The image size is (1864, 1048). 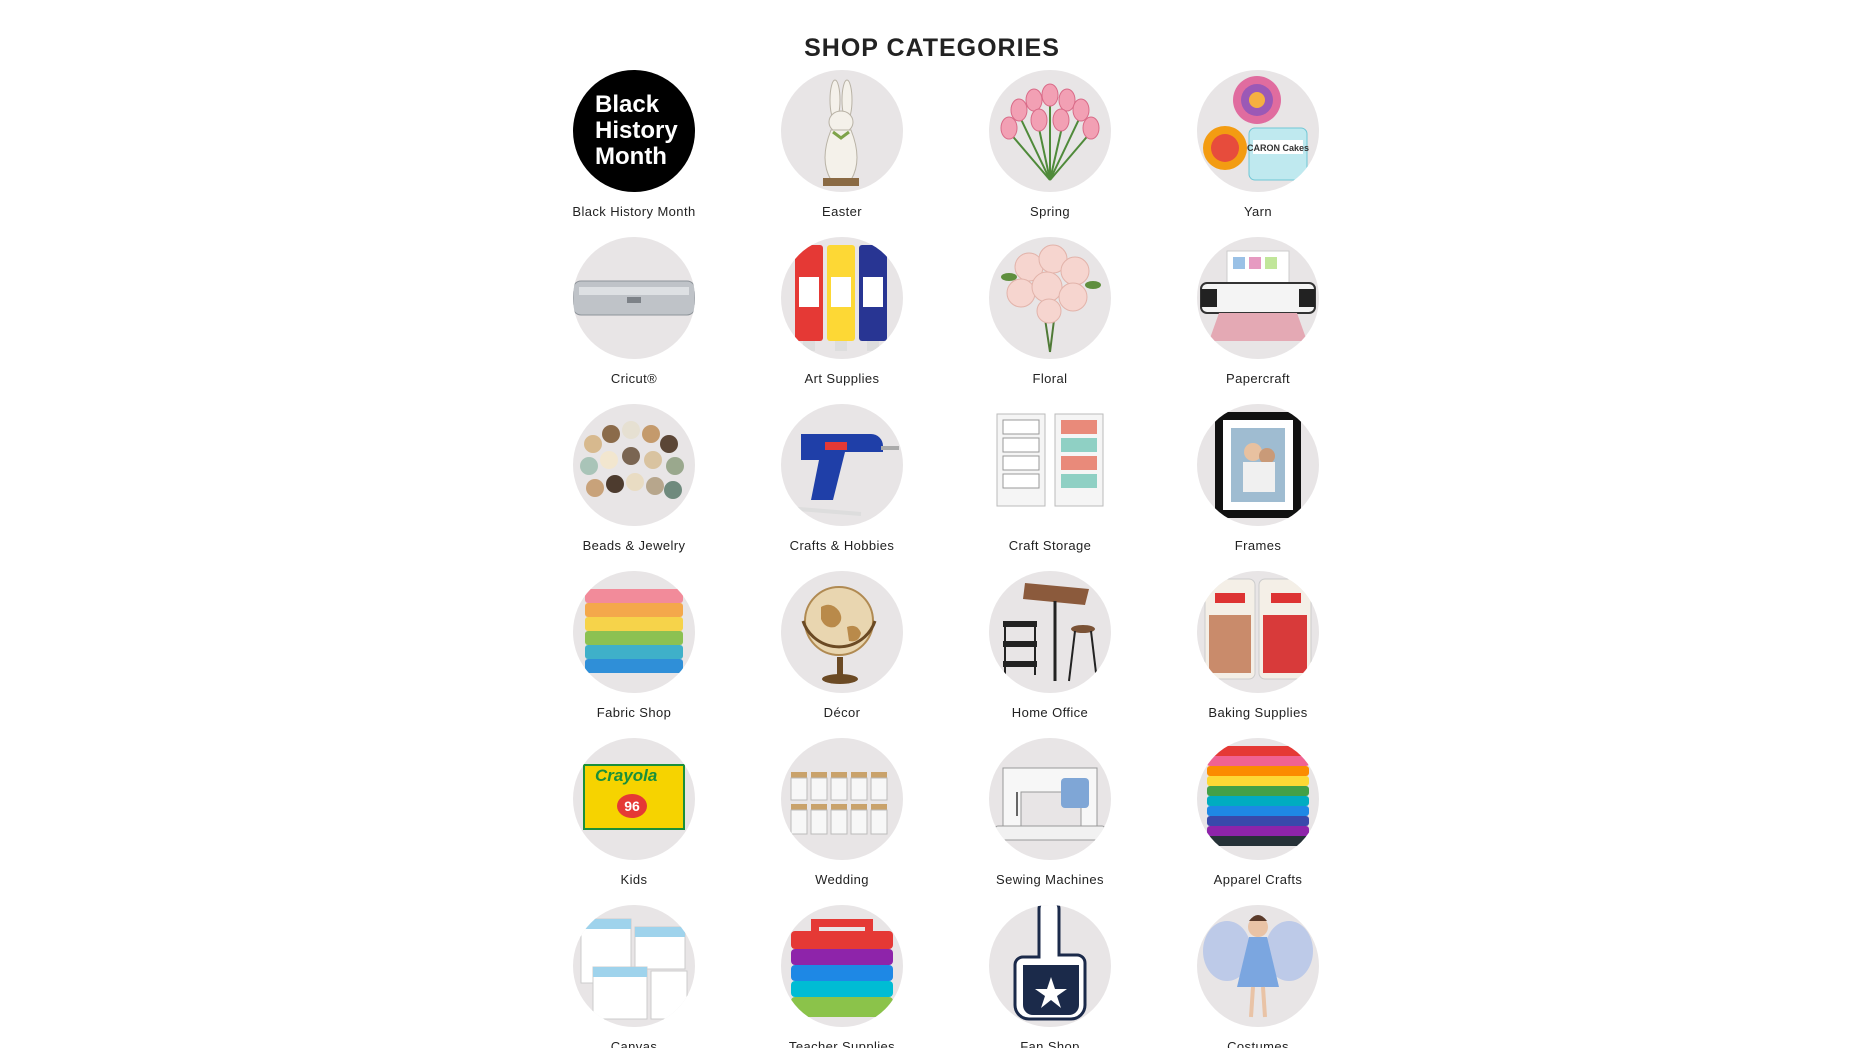 I want to click on category-sewing-machines: Sewing Machines, so click(x=1050, y=821).